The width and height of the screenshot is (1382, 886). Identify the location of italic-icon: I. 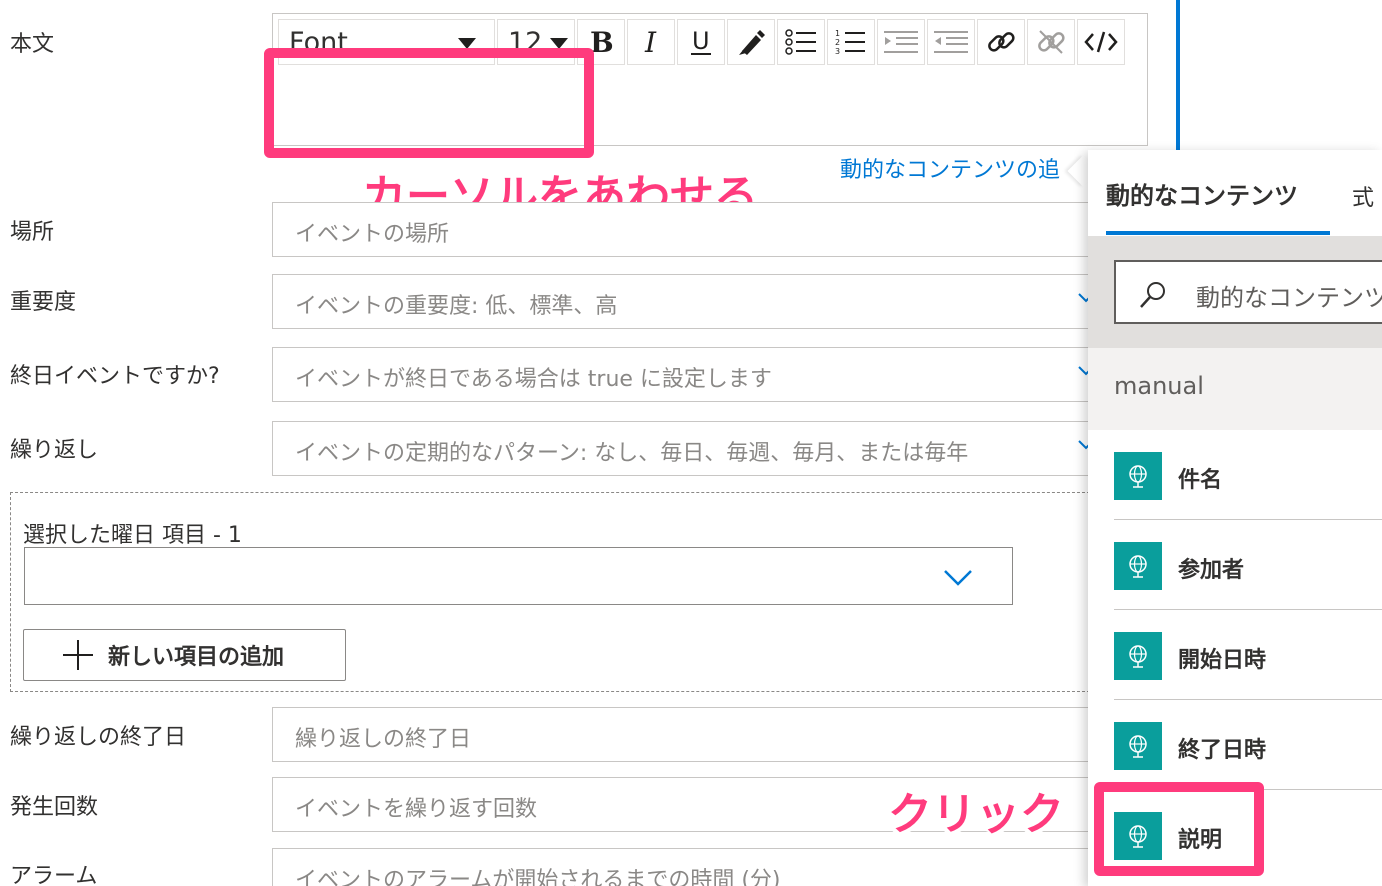
(650, 42).